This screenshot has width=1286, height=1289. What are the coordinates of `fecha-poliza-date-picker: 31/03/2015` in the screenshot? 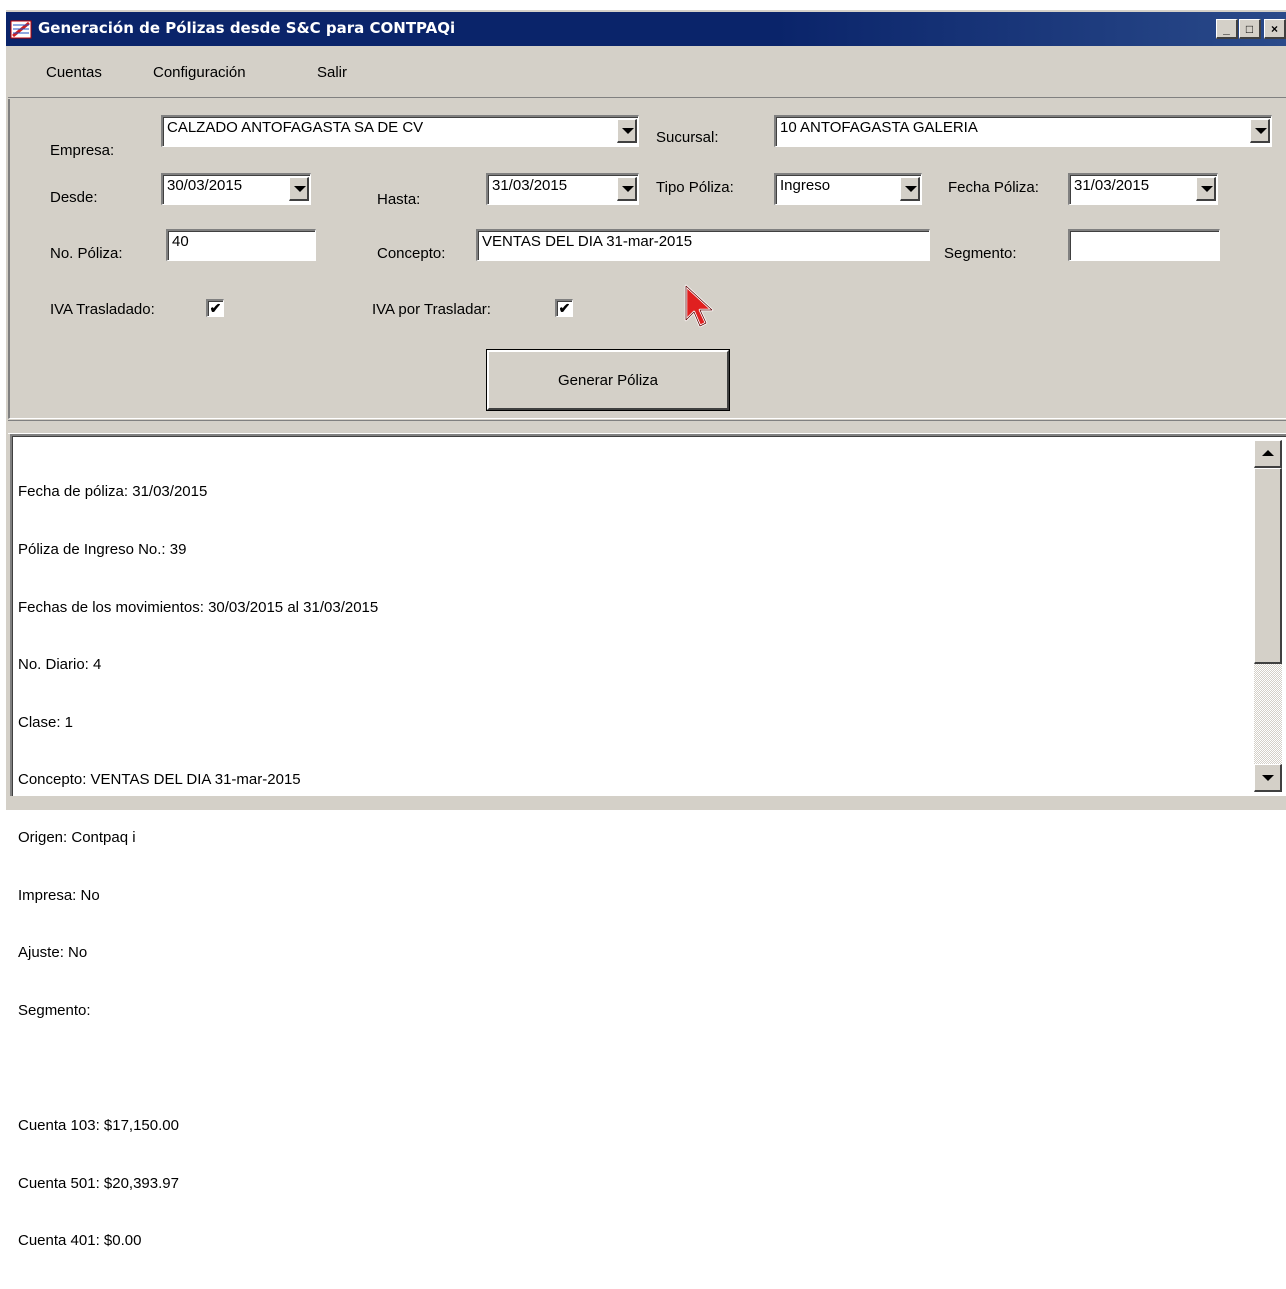 It's located at (1143, 189).